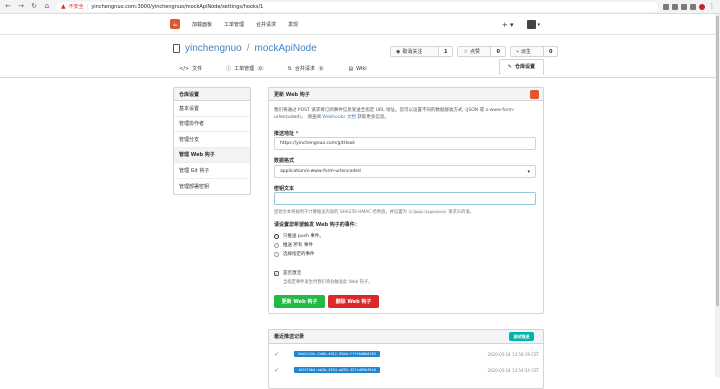  What do you see at coordinates (717, 161) in the screenshot?
I see `scrollbar-thumb` at bounding box center [717, 161].